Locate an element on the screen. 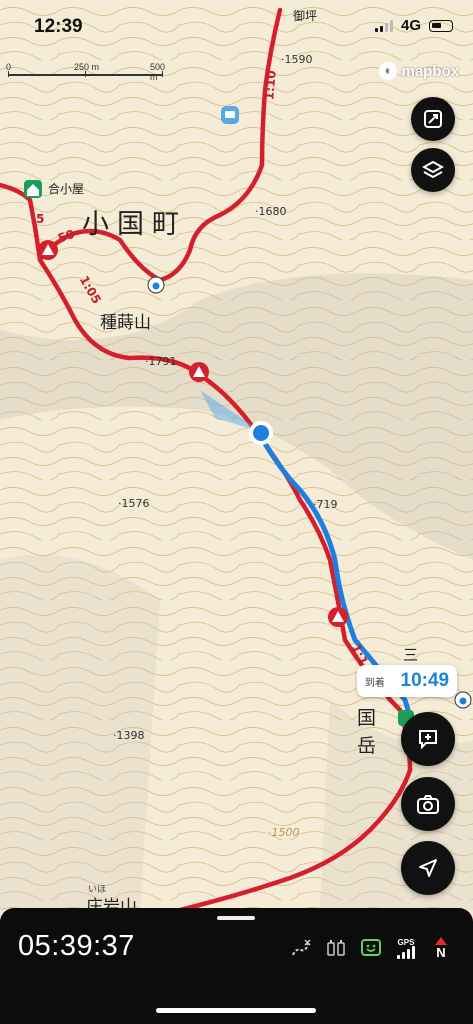  peak-label: 国 is located at coordinates (366, 718).